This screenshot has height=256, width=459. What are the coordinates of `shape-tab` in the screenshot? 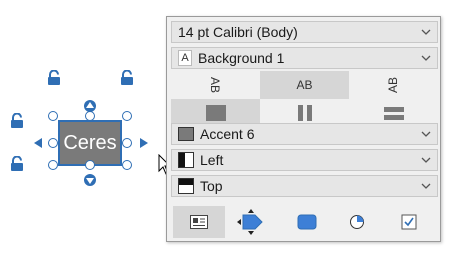 It's located at (251, 222).